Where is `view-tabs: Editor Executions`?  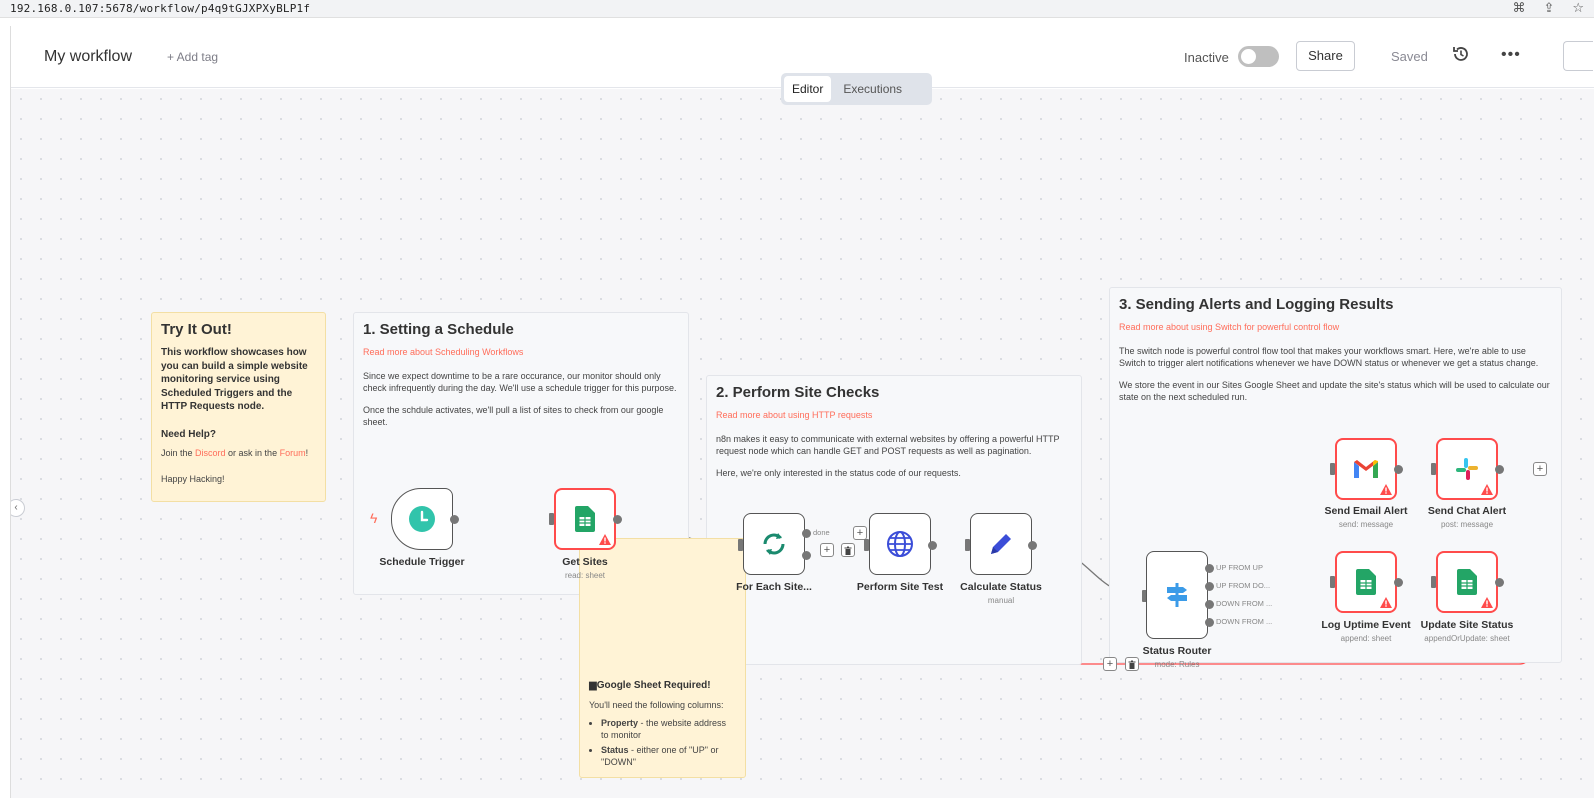 view-tabs: Editor Executions is located at coordinates (856, 89).